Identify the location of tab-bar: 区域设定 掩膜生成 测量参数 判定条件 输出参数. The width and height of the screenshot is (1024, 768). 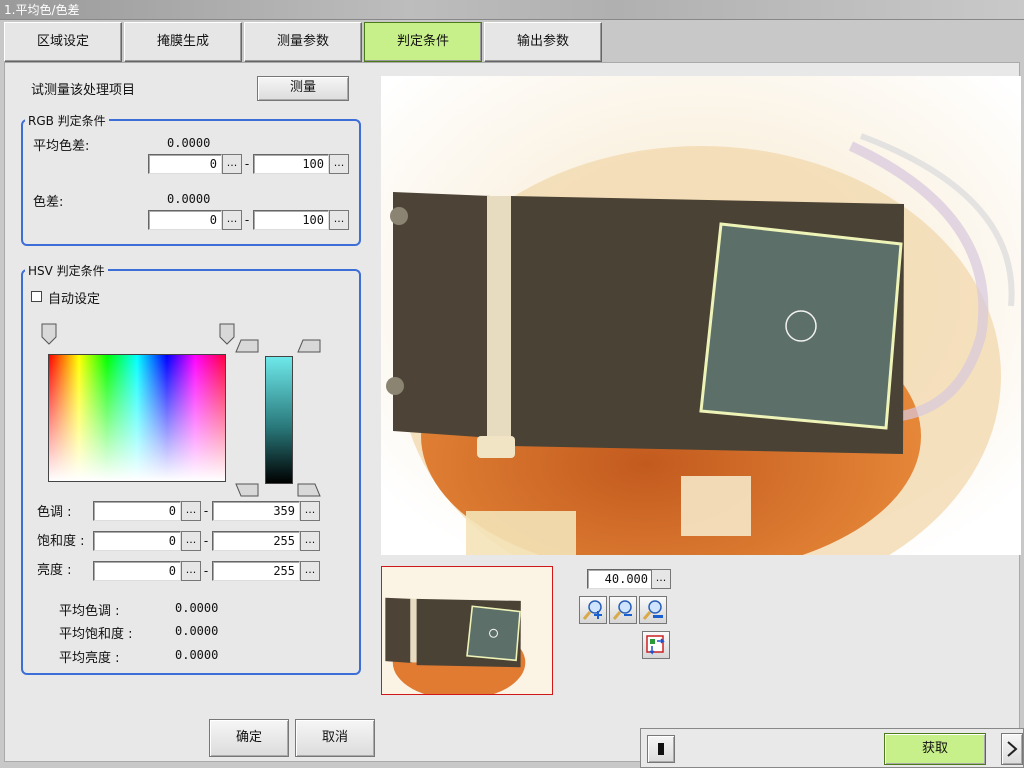
(512, 41).